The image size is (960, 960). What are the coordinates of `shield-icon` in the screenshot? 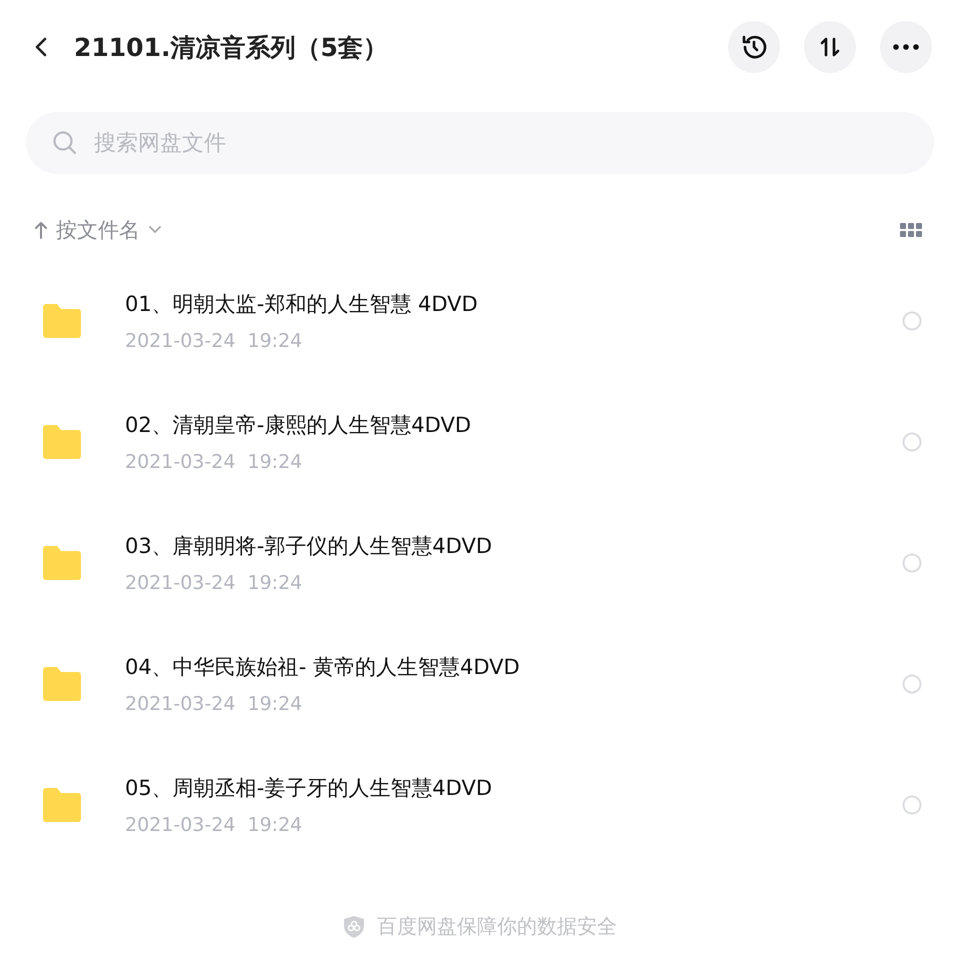 It's located at (354, 926).